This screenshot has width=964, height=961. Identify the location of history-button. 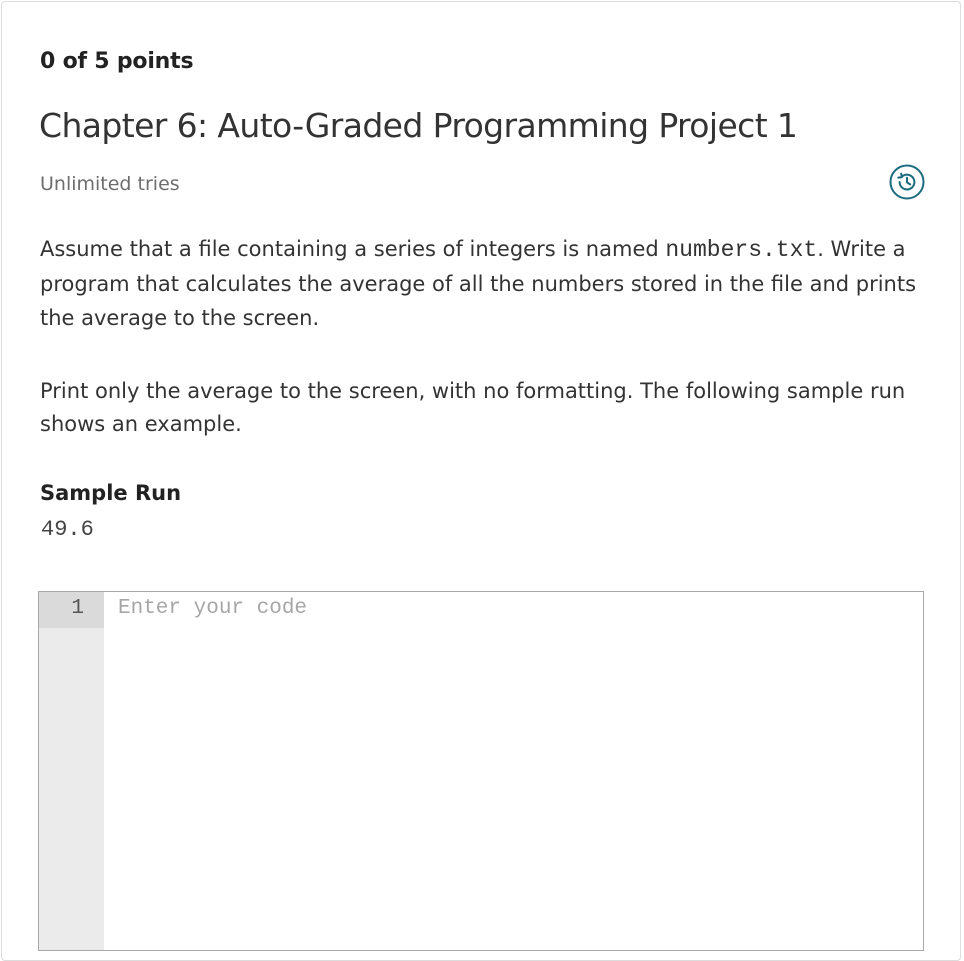
(907, 182).